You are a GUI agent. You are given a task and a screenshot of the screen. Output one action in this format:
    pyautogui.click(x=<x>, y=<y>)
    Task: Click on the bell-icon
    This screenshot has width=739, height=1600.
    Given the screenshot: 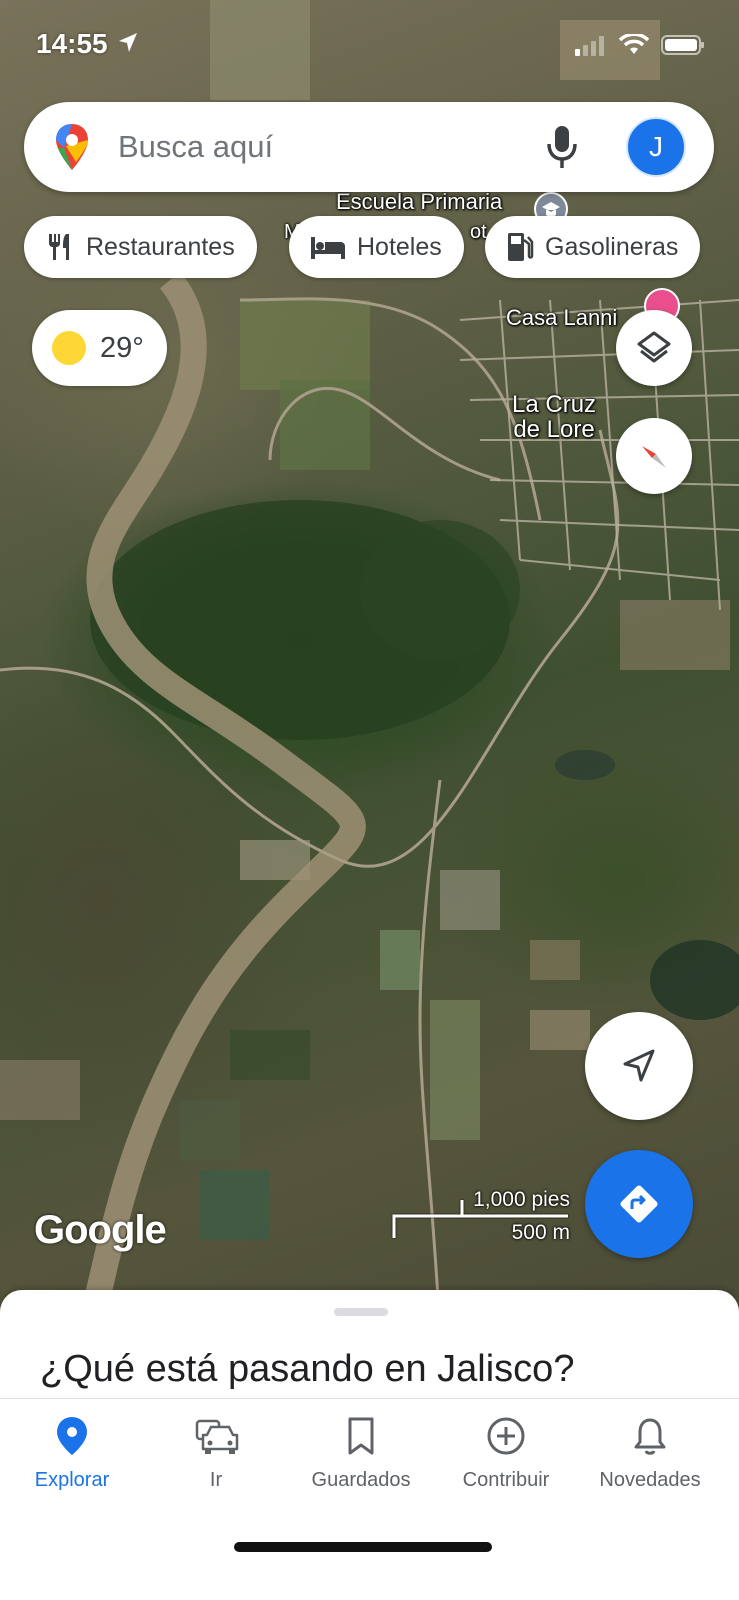 What is the action you would take?
    pyautogui.click(x=650, y=1436)
    